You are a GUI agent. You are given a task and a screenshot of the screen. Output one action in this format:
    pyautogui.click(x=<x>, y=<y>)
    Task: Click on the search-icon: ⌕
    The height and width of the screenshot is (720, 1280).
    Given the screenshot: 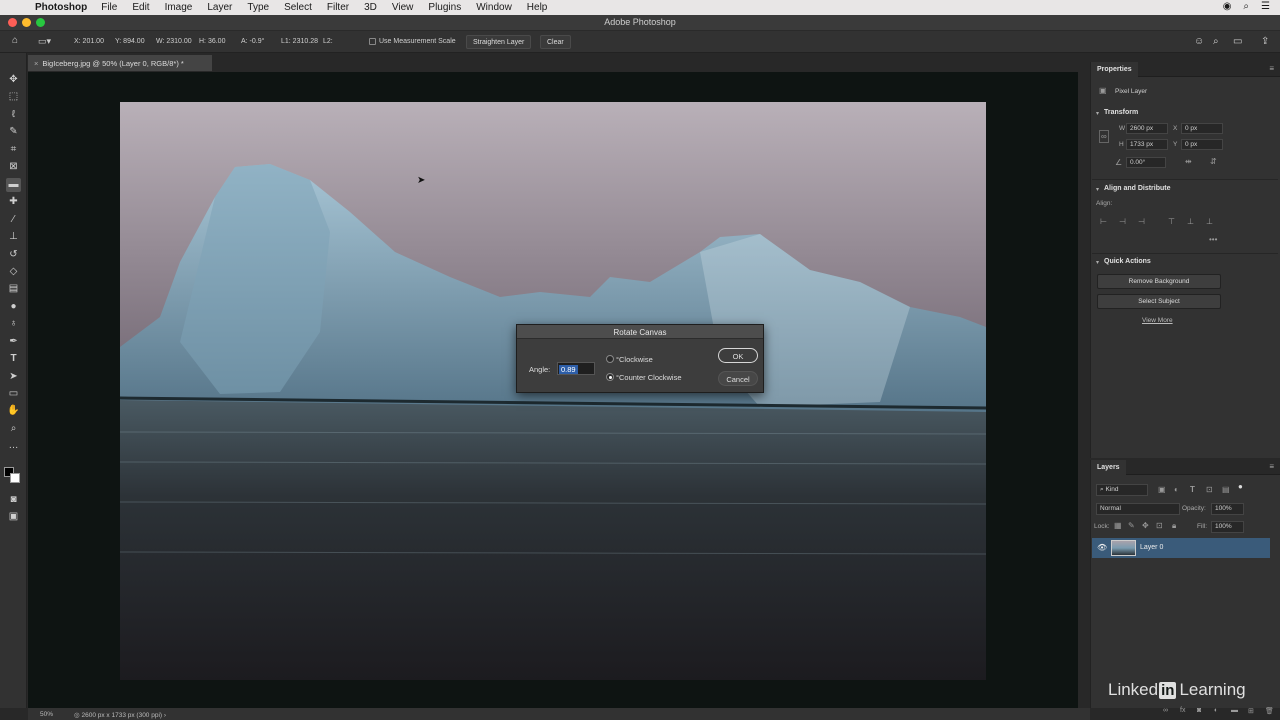 What is the action you would take?
    pyautogui.click(x=1216, y=41)
    